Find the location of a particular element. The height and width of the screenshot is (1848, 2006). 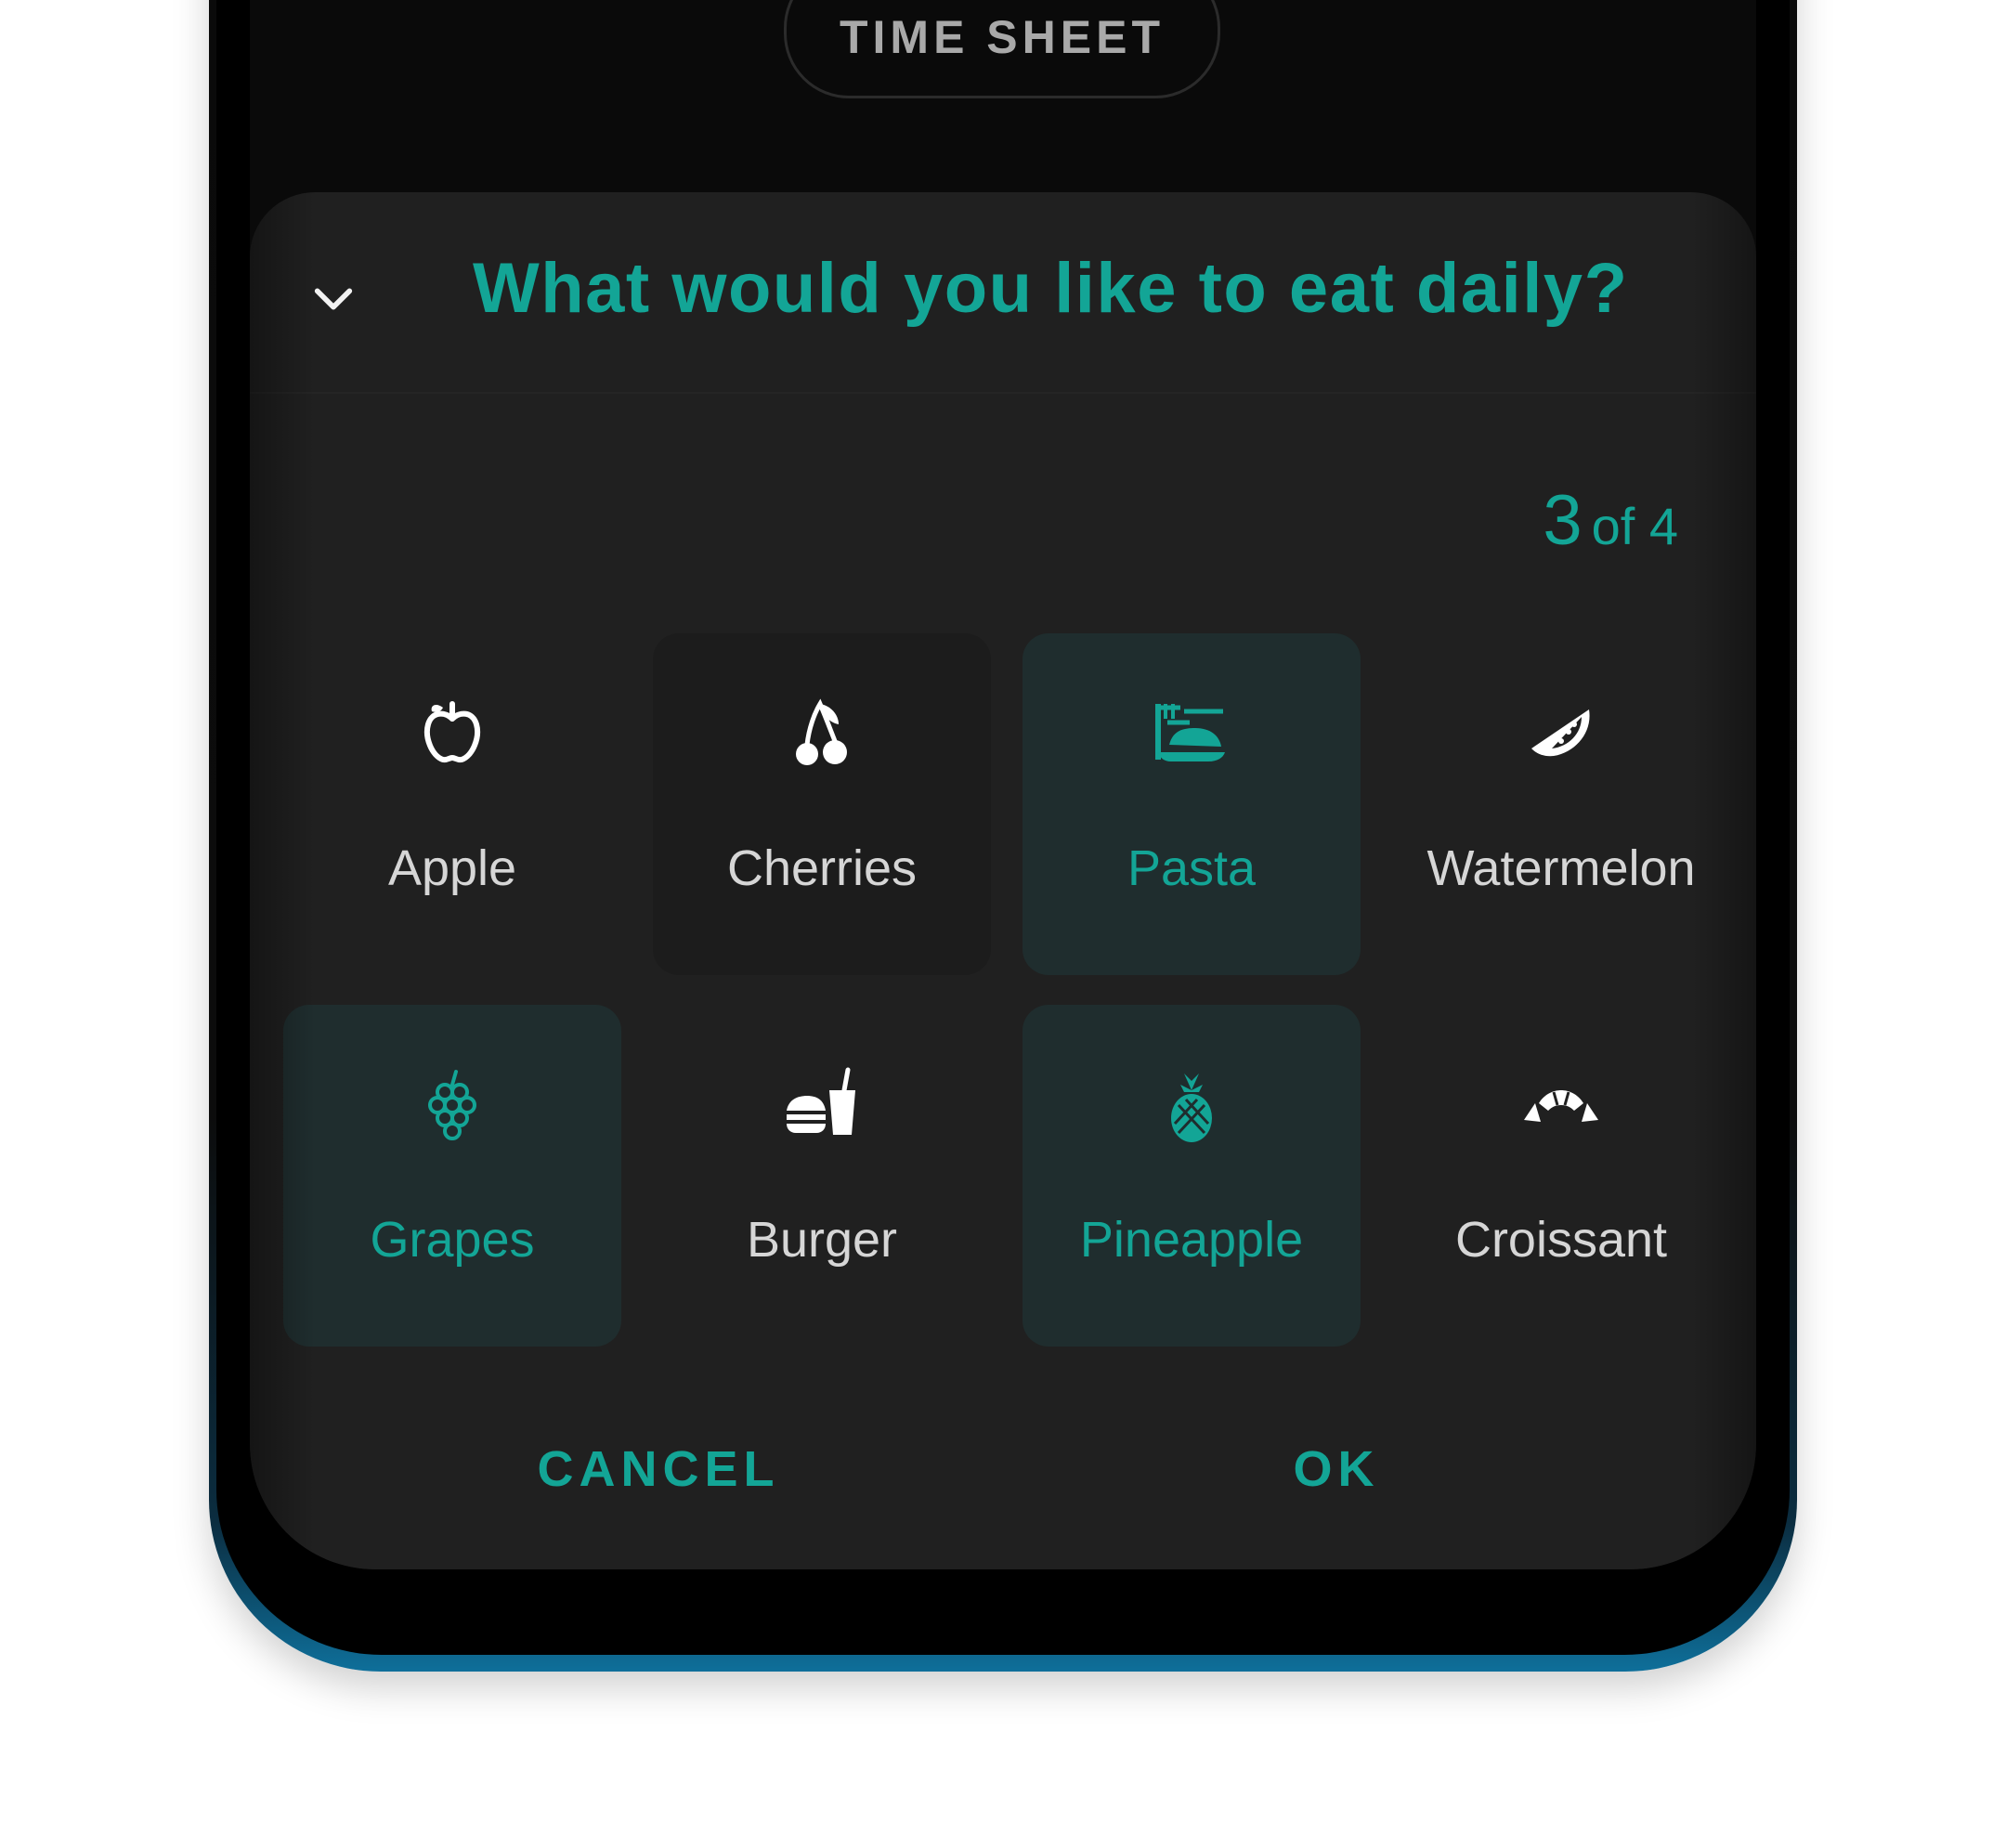

selection-counter: 3 of 4 is located at coordinates (1610, 521).